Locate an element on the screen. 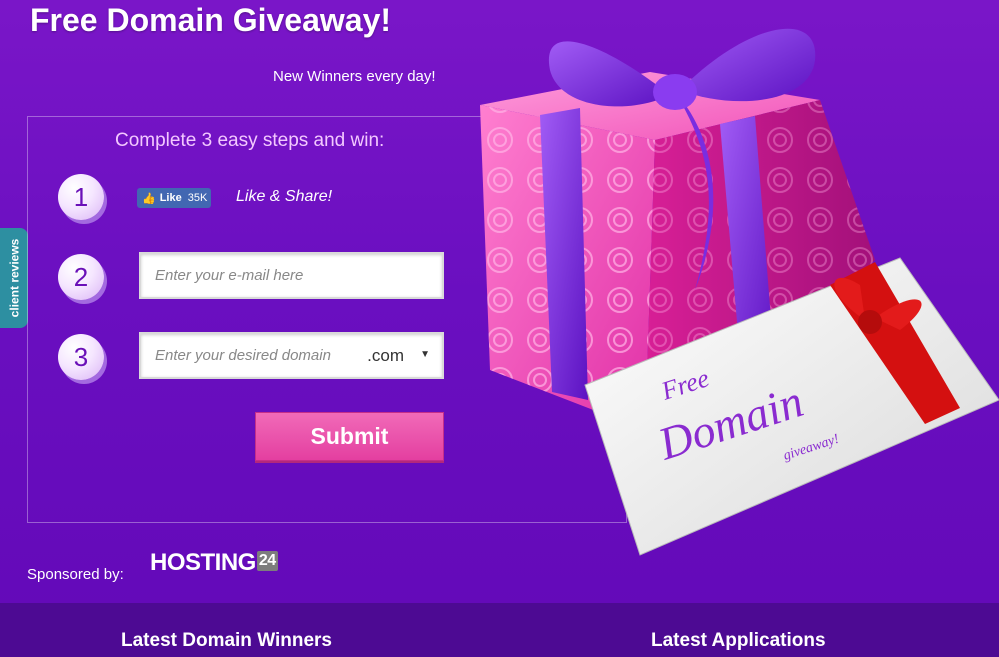  page-title: Free Domain Giveaway! is located at coordinates (211, 20).